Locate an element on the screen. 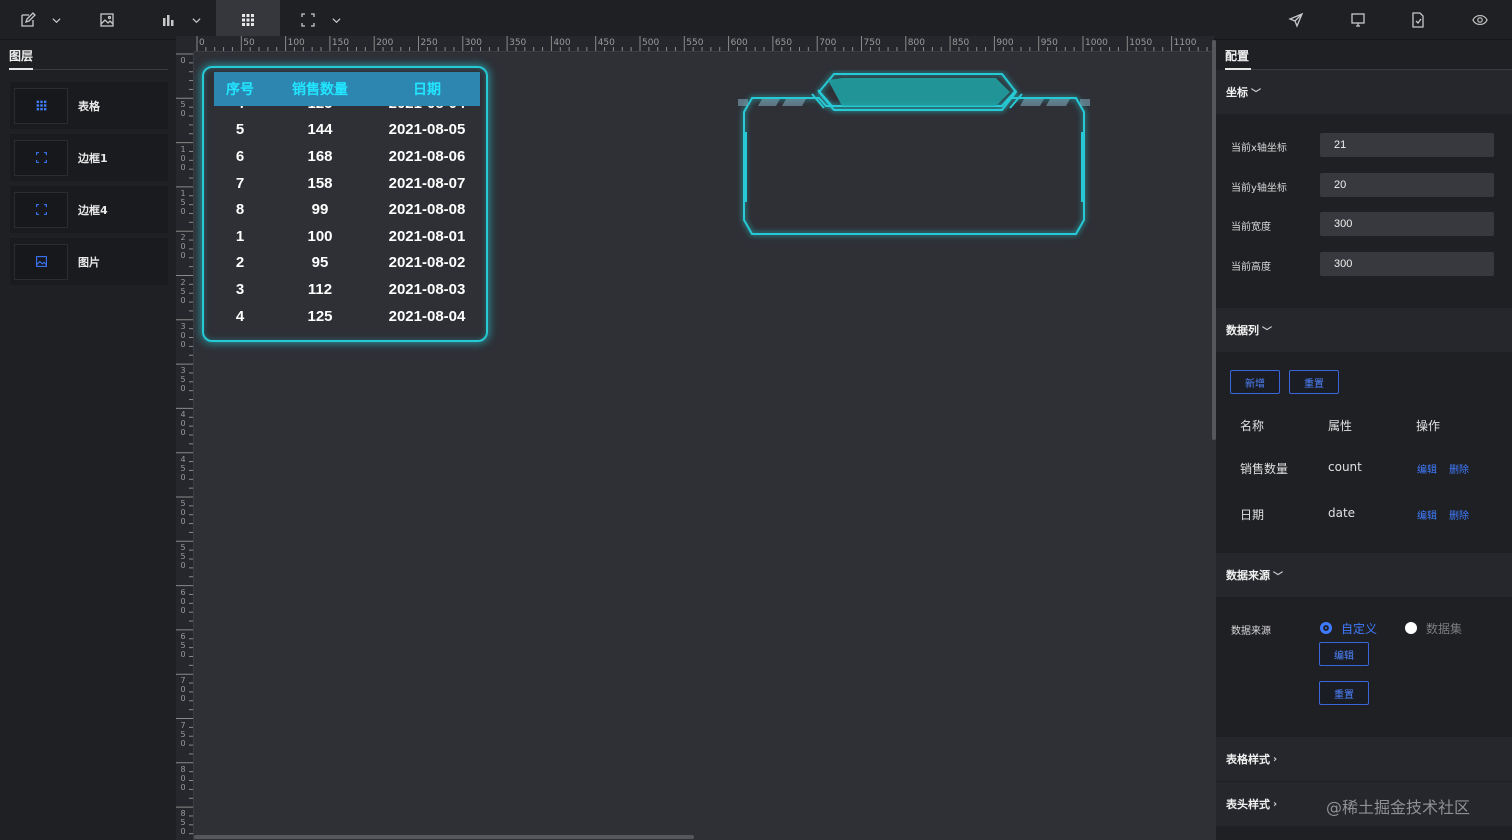  edit-source-button: 编辑 is located at coordinates (1344, 654).